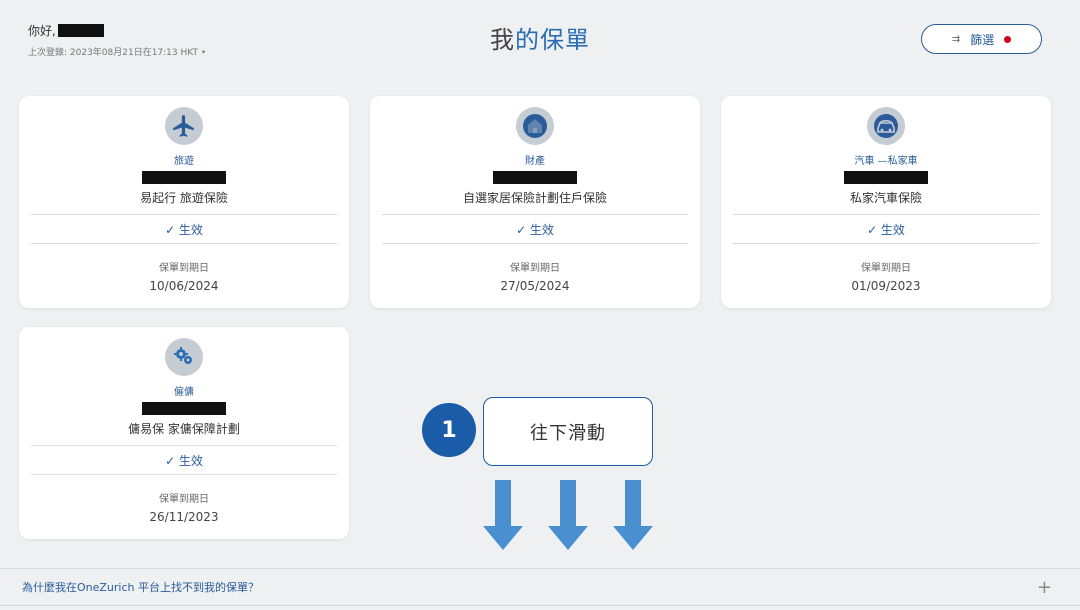 Image resolution: width=1080 pixels, height=610 pixels. What do you see at coordinates (886, 126) in the screenshot?
I see `car-icon` at bounding box center [886, 126].